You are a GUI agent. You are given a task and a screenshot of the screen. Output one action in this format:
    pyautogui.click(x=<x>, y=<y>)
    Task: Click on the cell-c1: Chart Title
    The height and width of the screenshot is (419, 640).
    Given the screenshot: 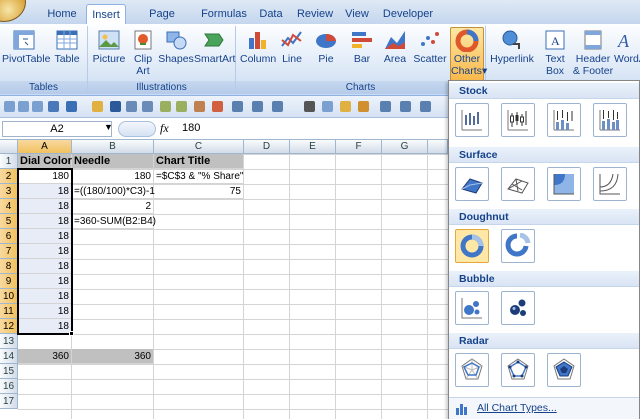 What is the action you would take?
    pyautogui.click(x=199, y=161)
    